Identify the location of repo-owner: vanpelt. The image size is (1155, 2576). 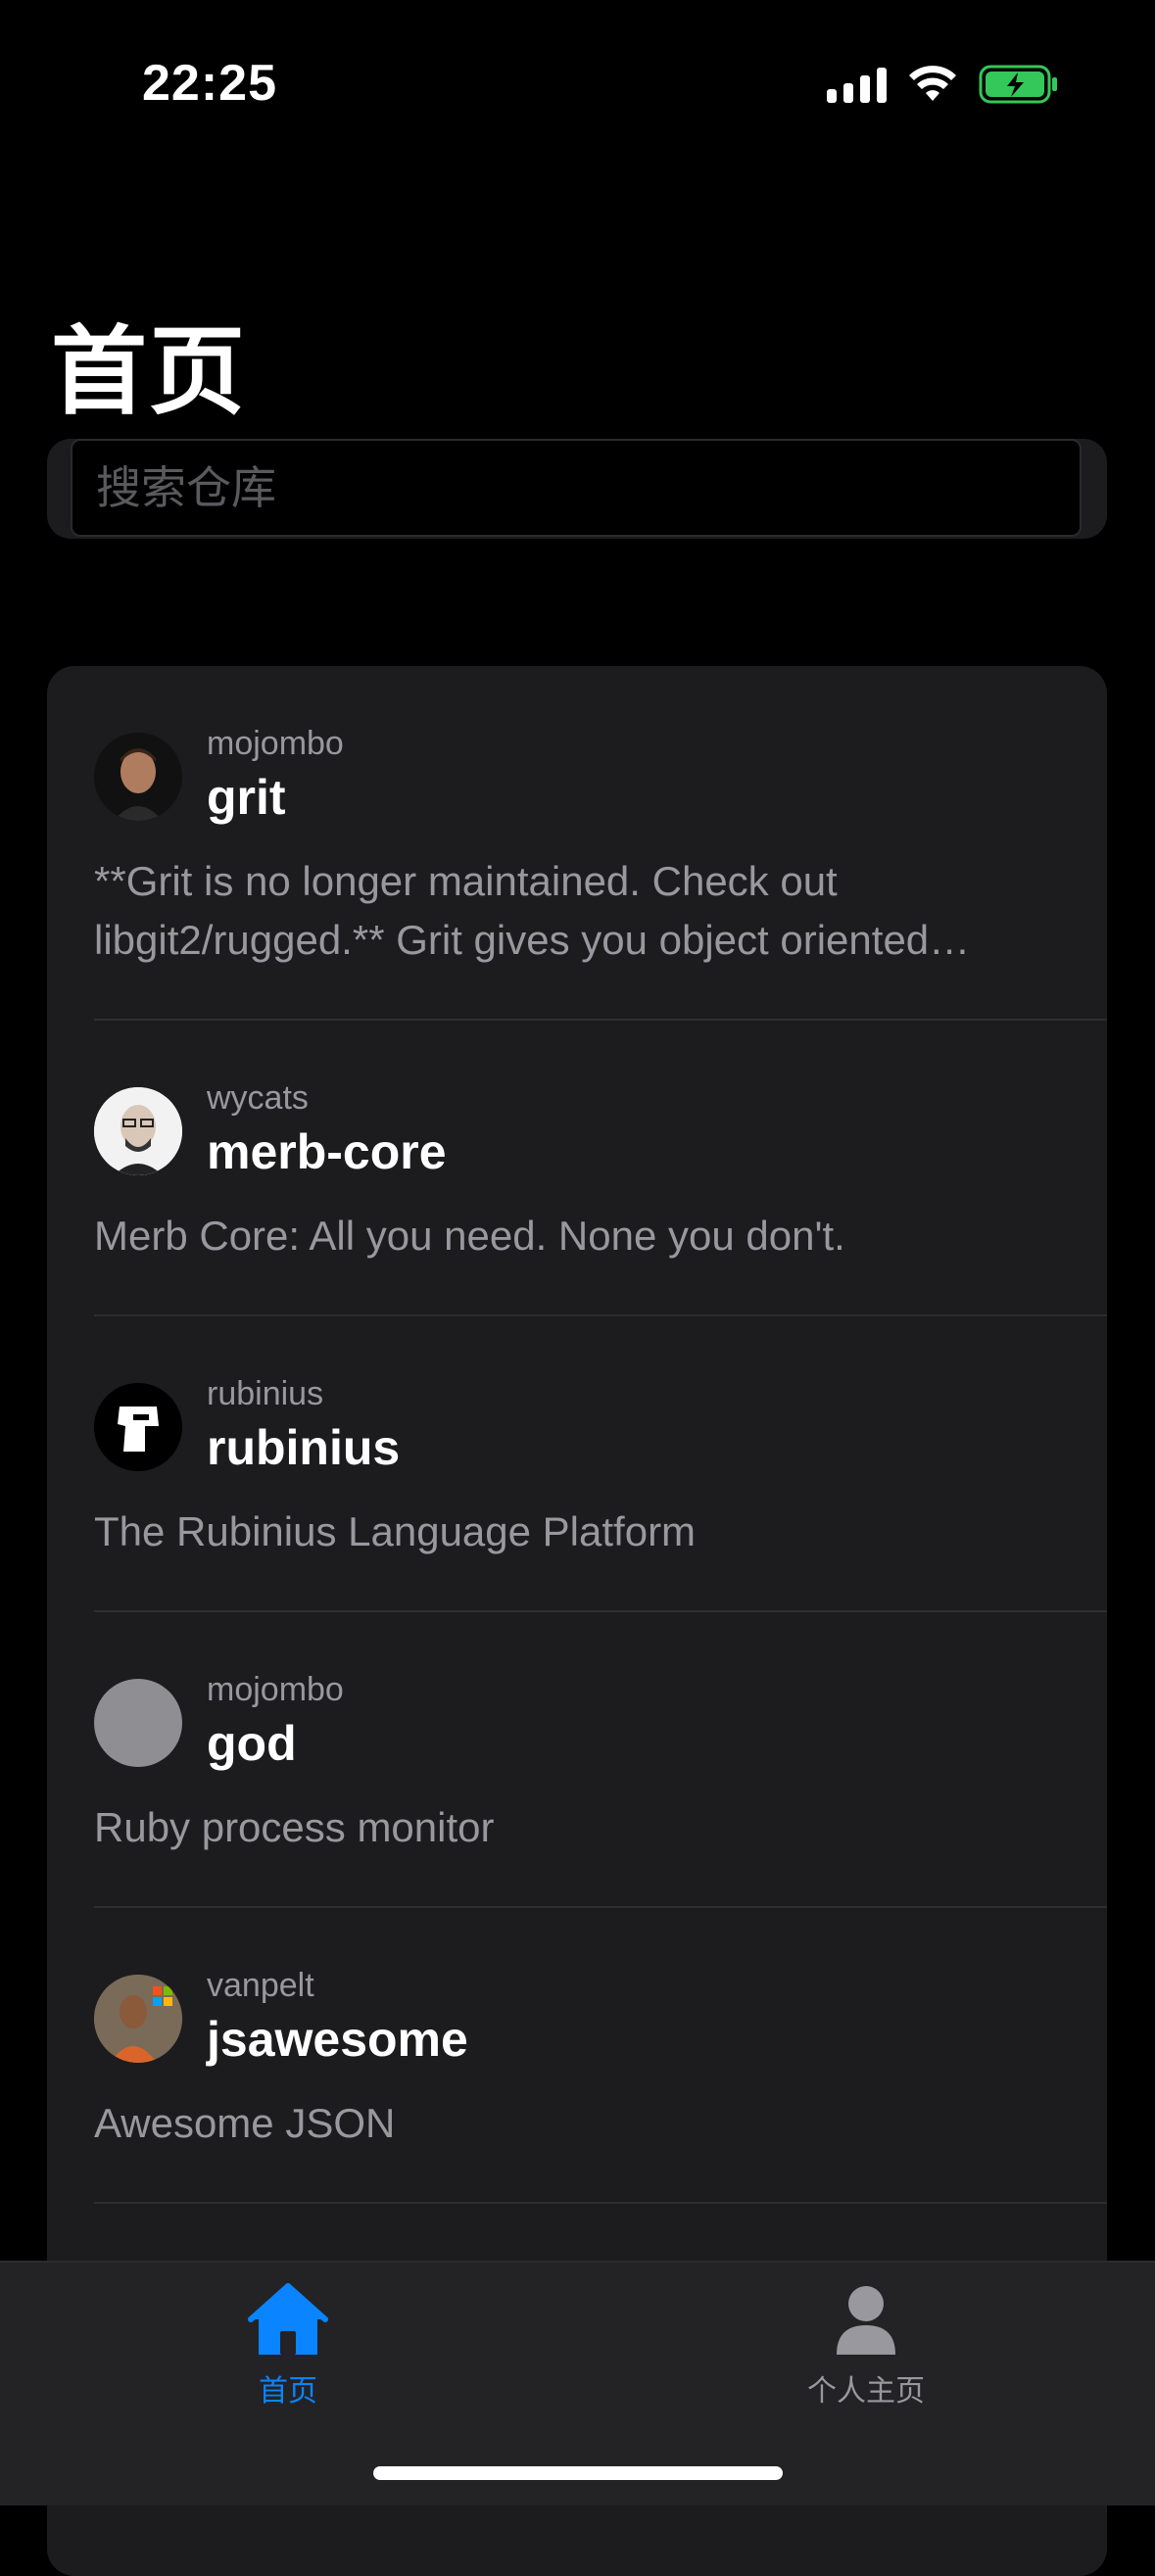
(260, 1985).